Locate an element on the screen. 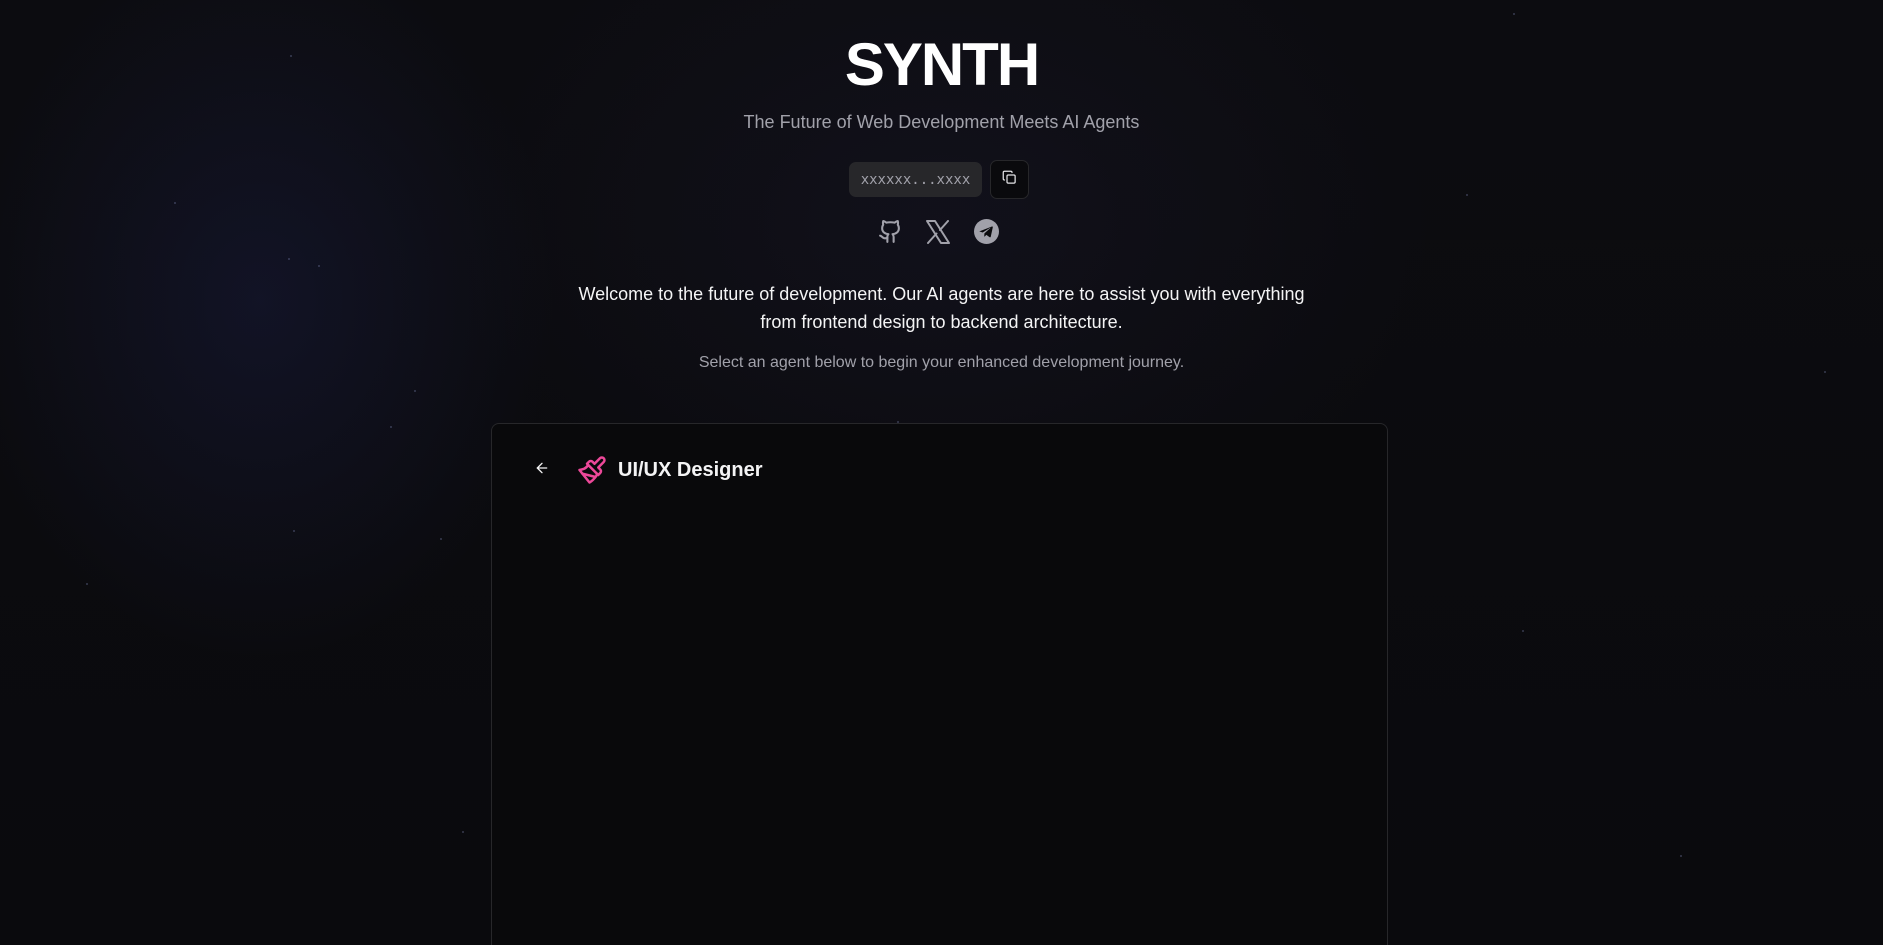 Image resolution: width=1883 pixels, height=945 pixels. github-icon is located at coordinates (890, 234).